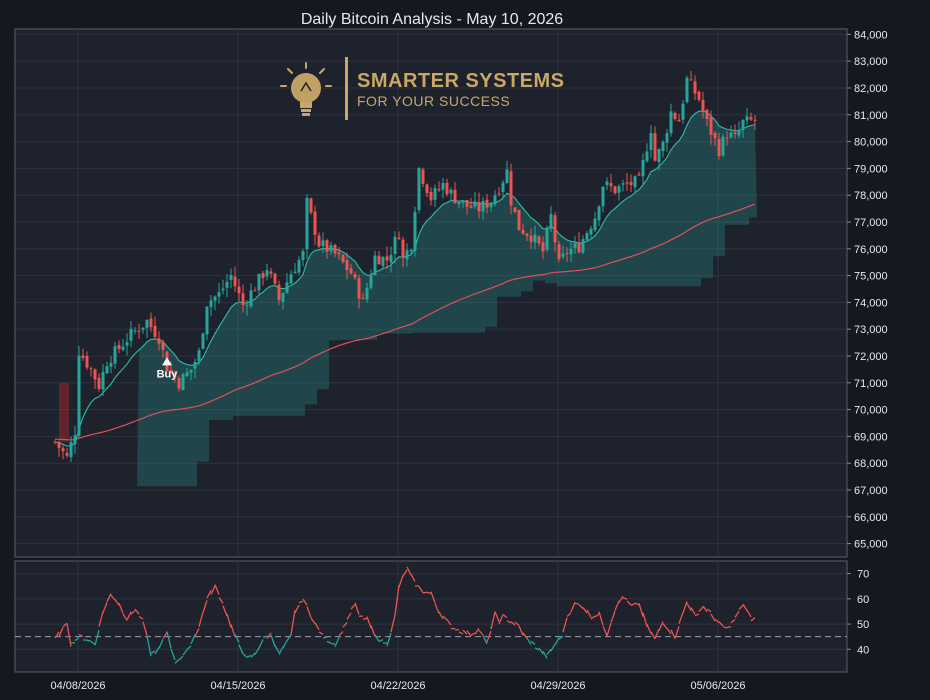 This screenshot has width=930, height=700. I want to click on buy-label: Buy, so click(168, 374).